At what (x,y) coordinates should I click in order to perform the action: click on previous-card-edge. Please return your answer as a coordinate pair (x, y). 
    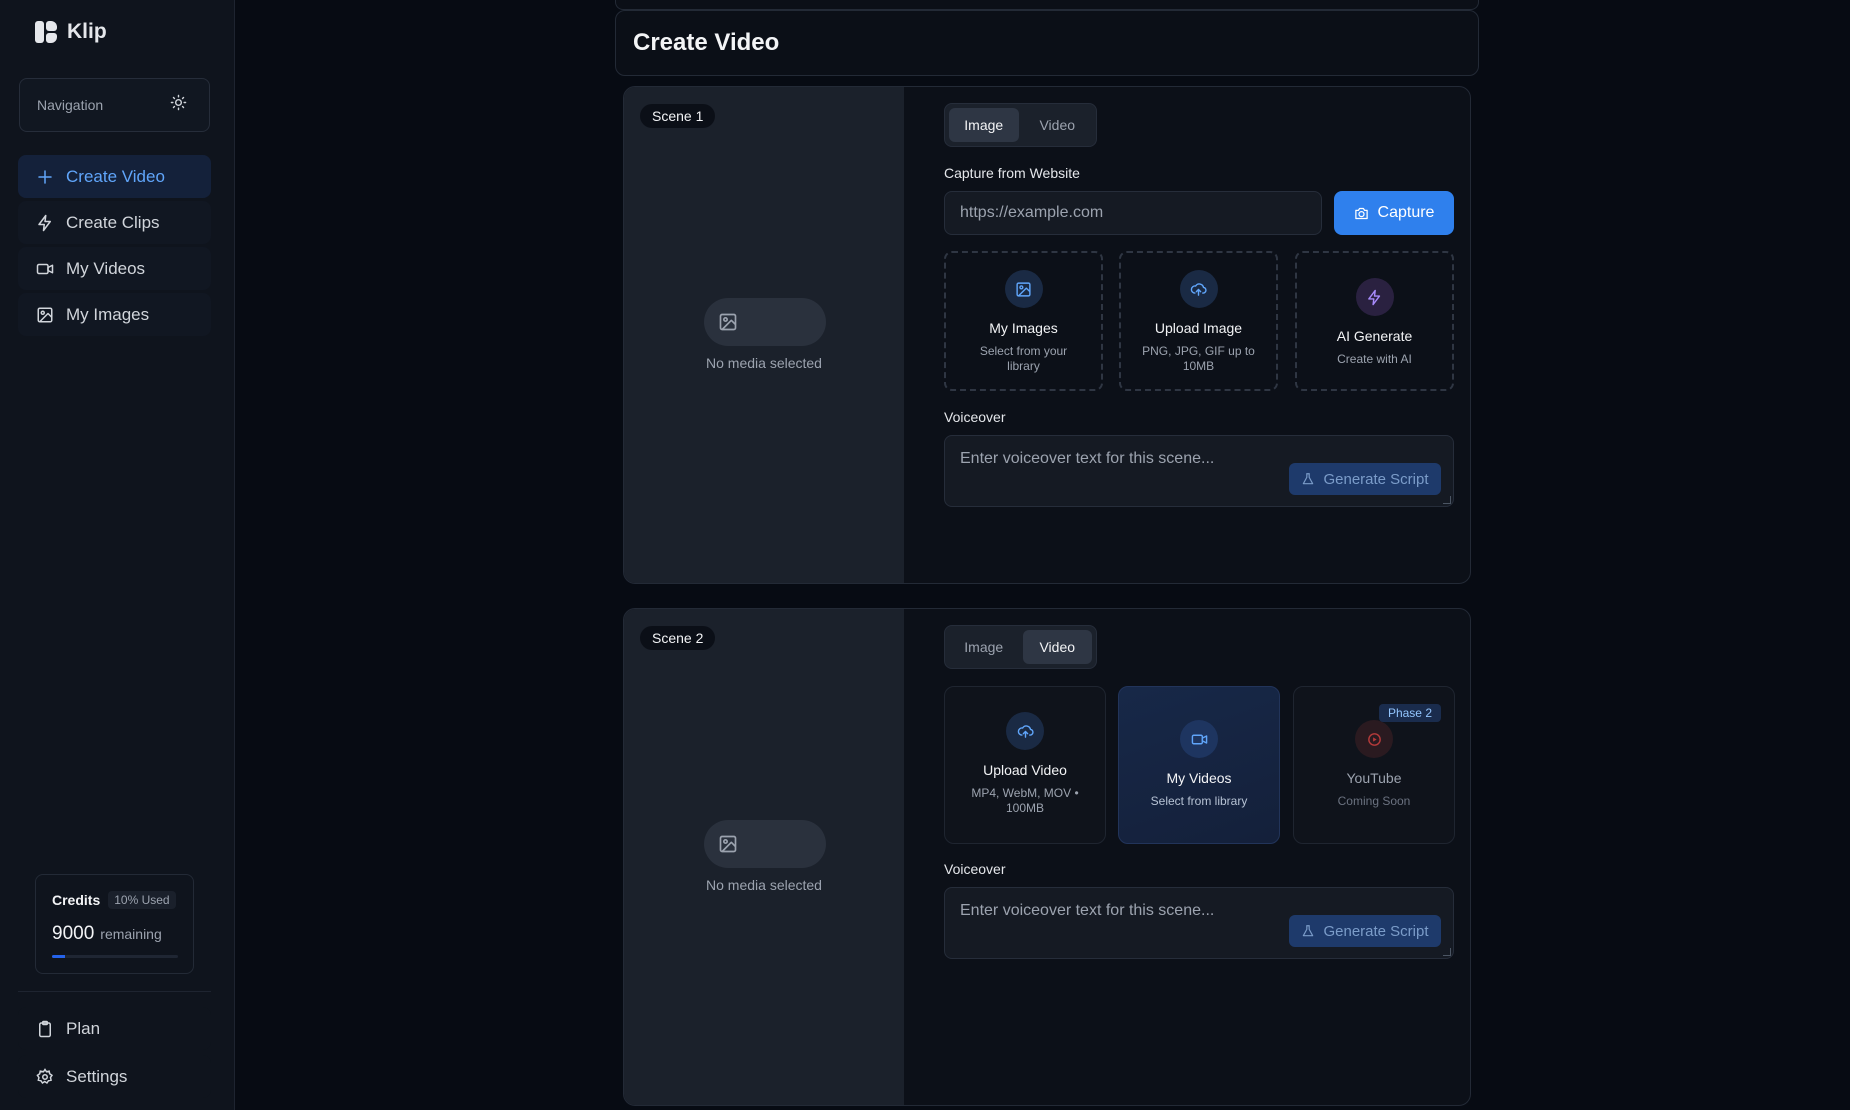
    Looking at the image, I should click on (1047, 5).